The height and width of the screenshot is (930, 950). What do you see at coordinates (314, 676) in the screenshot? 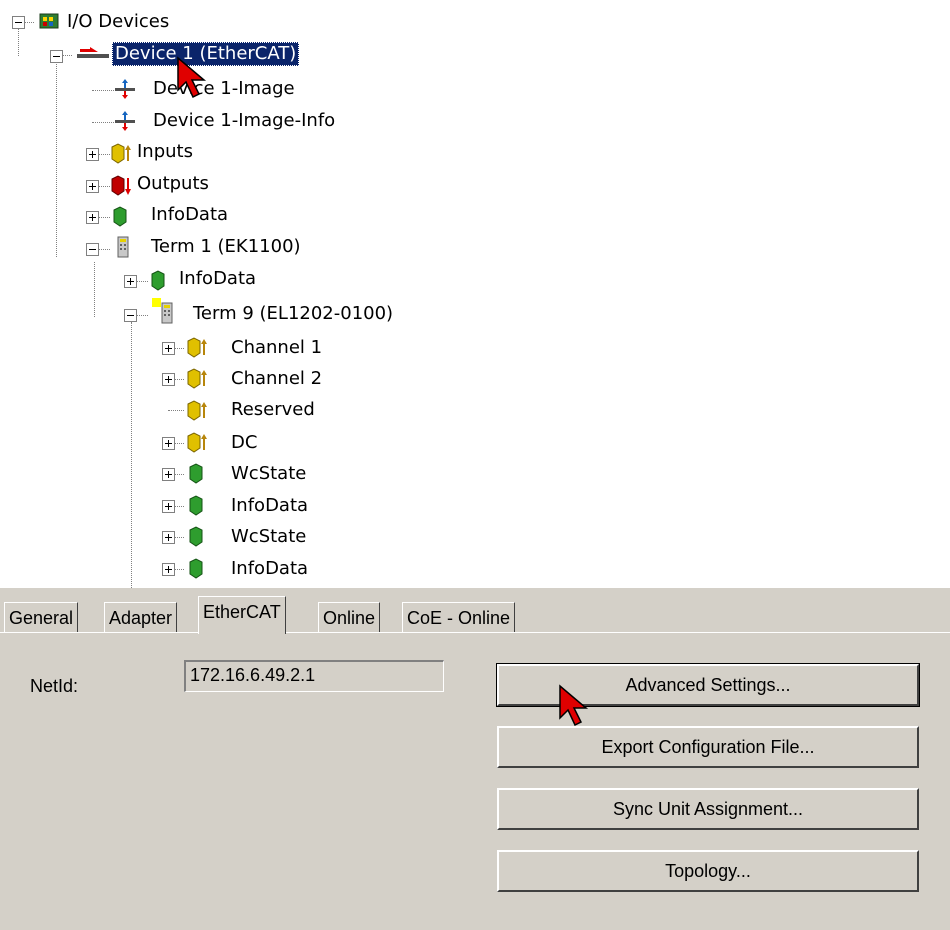
I see `netid-field: 172.16.6.49.2.1` at bounding box center [314, 676].